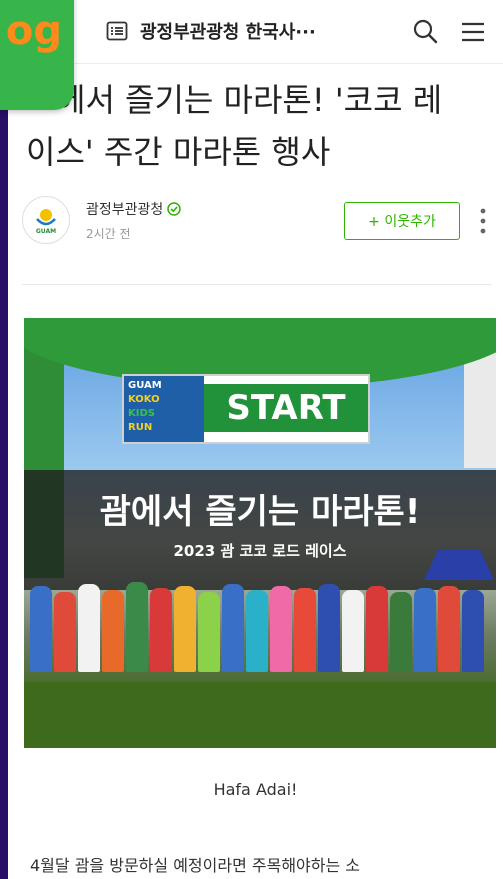 The image size is (503, 879). What do you see at coordinates (195, 865) in the screenshot?
I see `body-paragraph: 4월달 괌을 방문하실 예정이라면 주목해야하는 소` at bounding box center [195, 865].